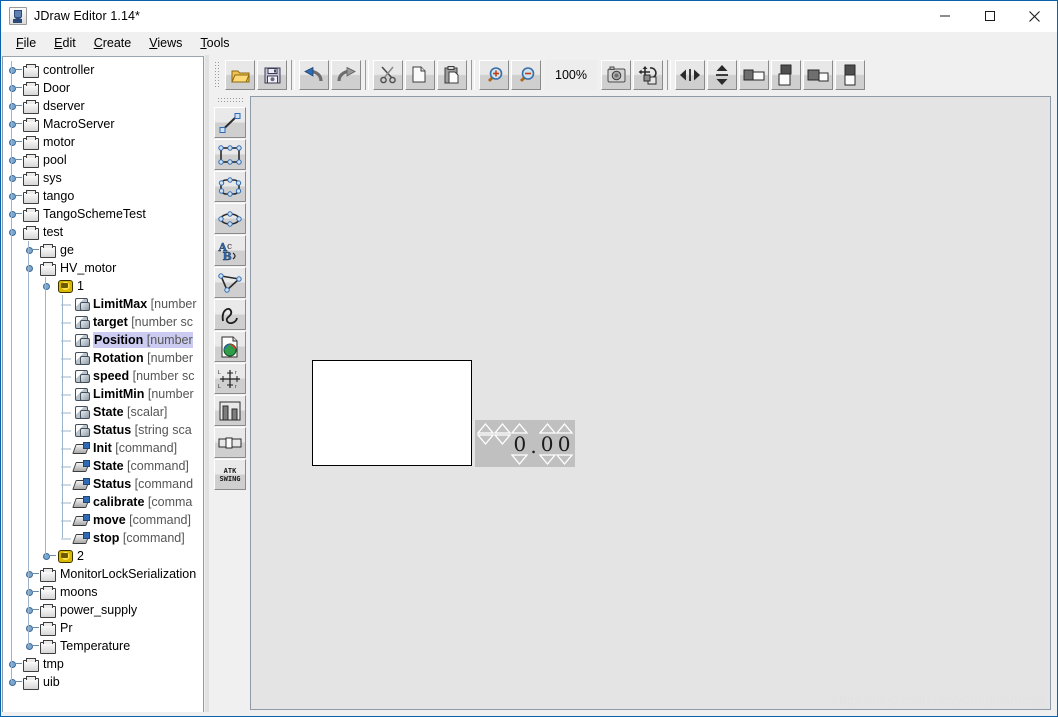 This screenshot has width=1058, height=717. I want to click on axis-tool-button: L r L r, so click(230, 378).